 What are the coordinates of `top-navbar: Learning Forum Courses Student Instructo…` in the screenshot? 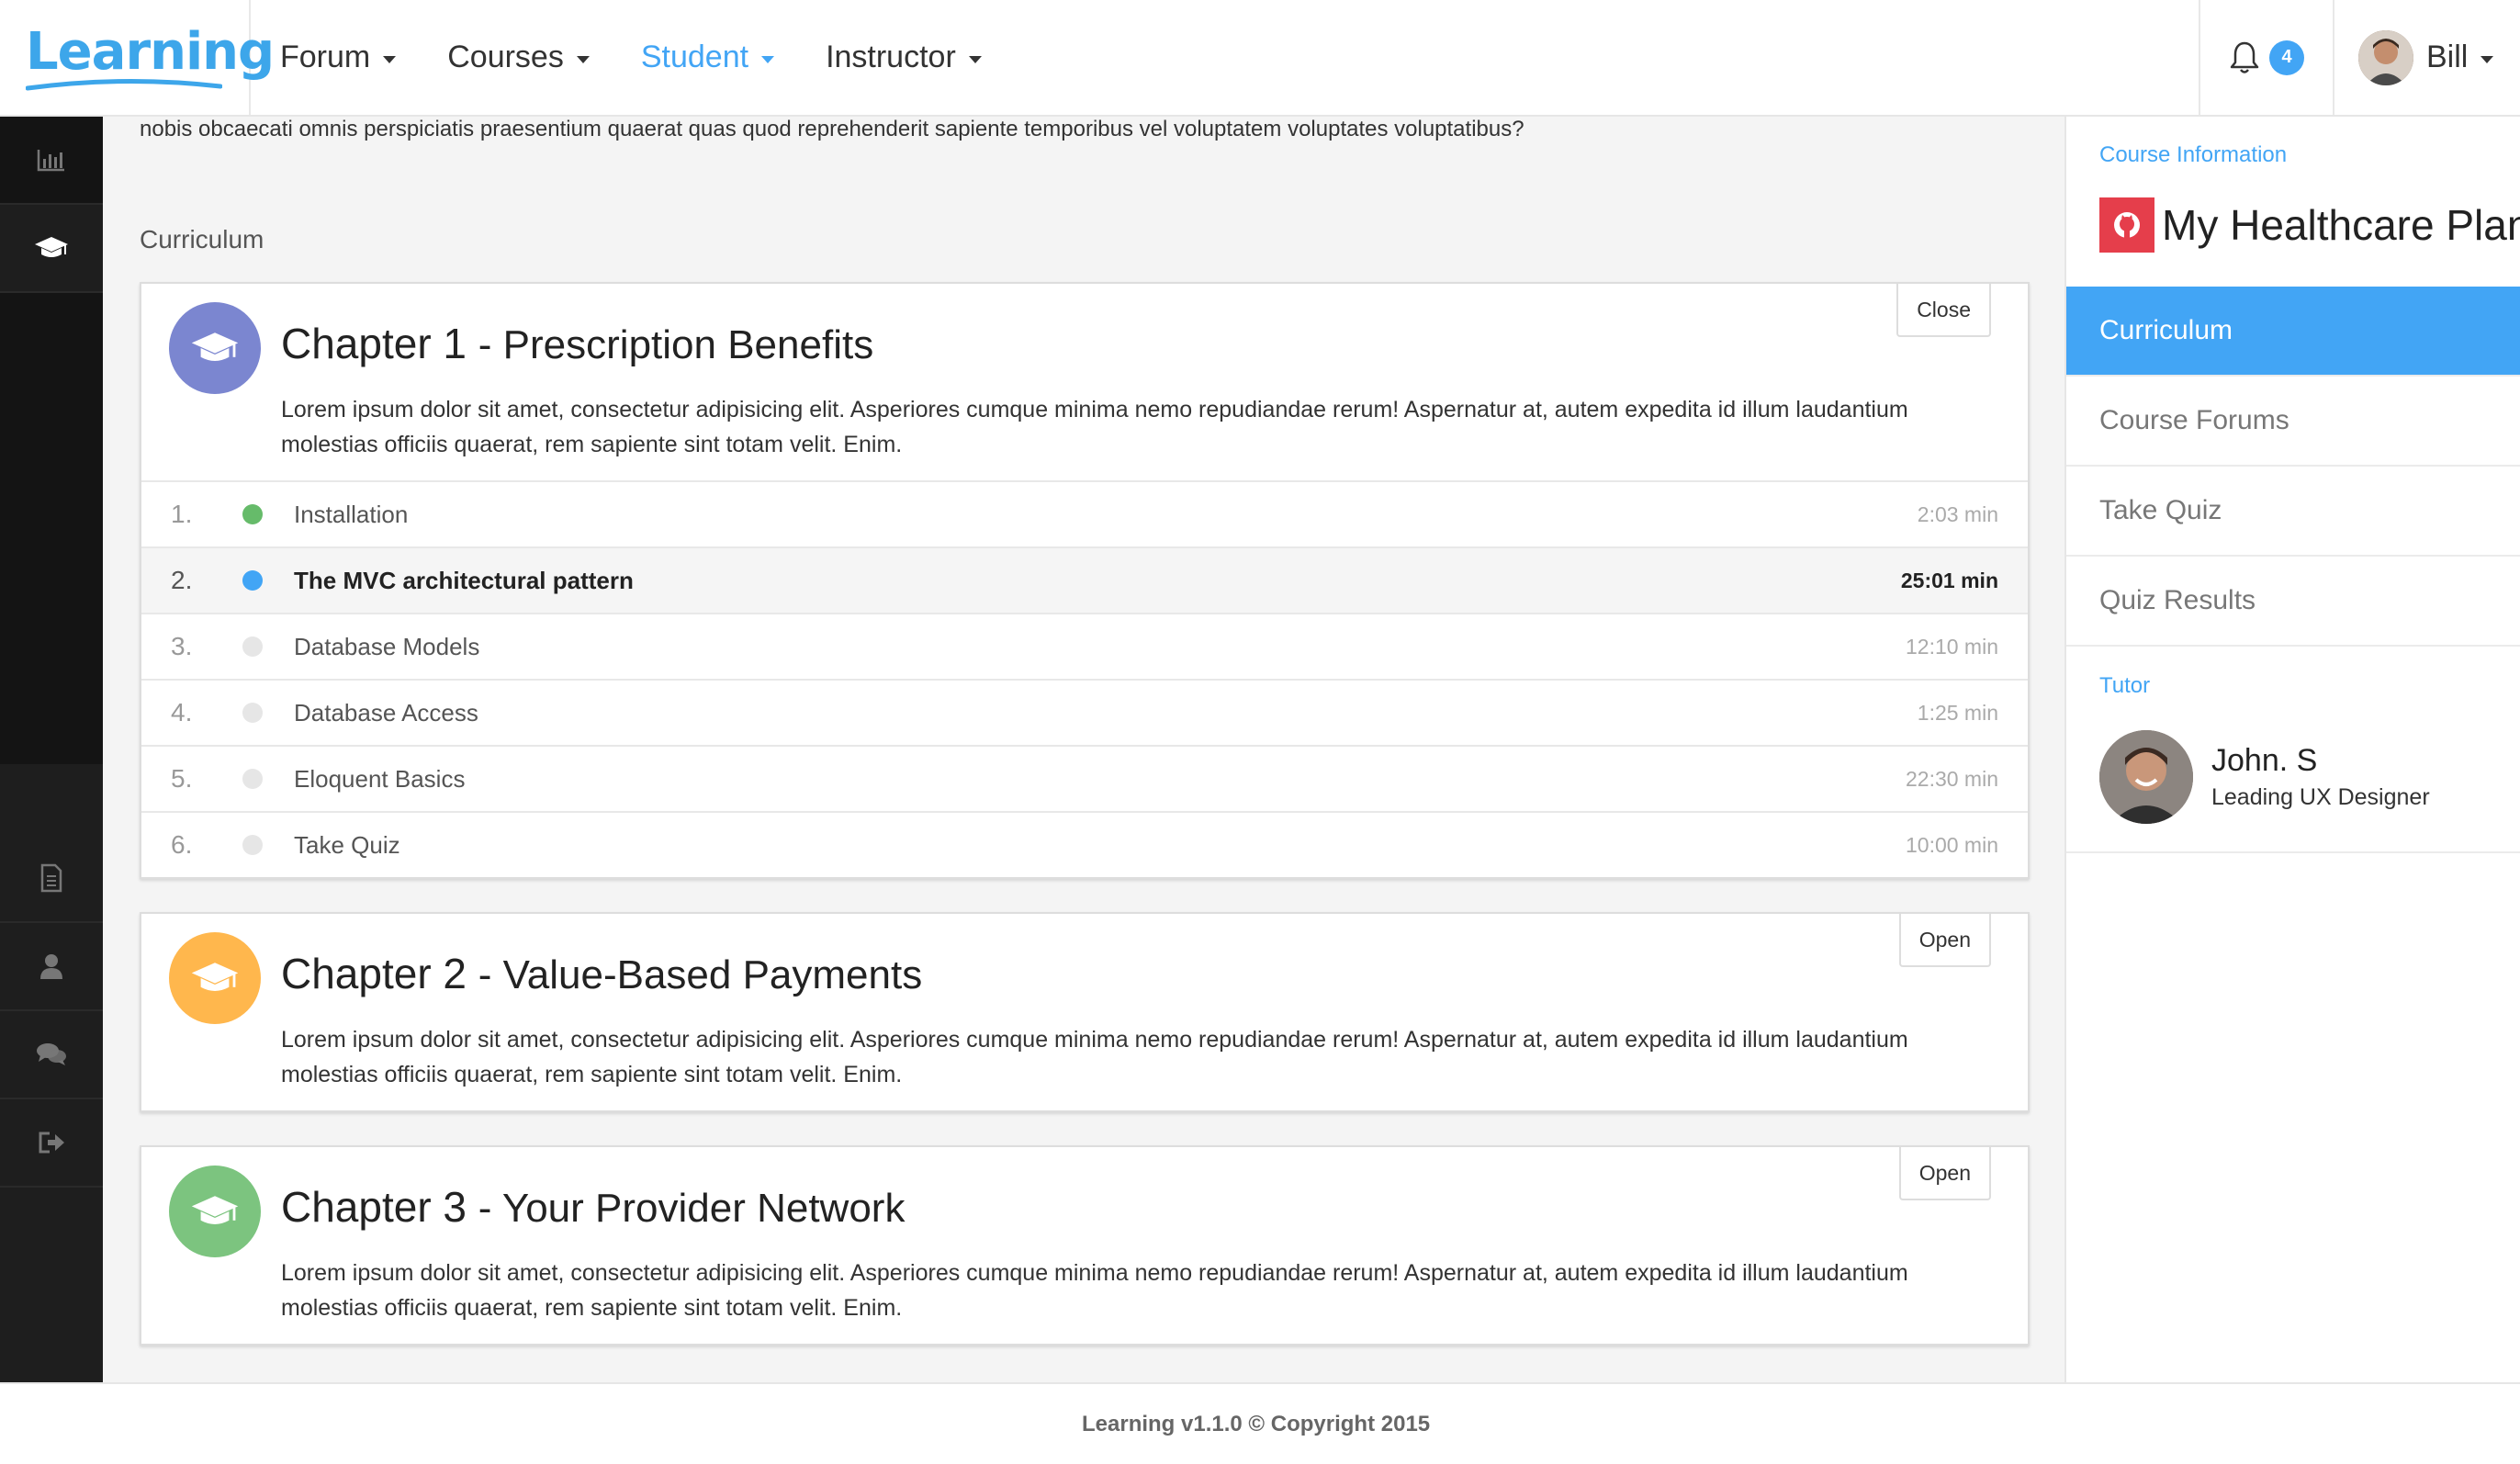 It's located at (1260, 58).